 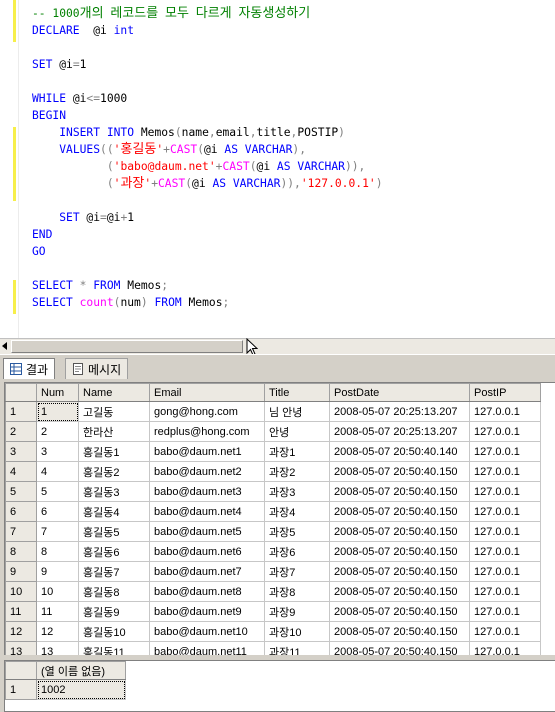 What do you see at coordinates (297, 471) in the screenshot?
I see `table-cell: 과장2` at bounding box center [297, 471].